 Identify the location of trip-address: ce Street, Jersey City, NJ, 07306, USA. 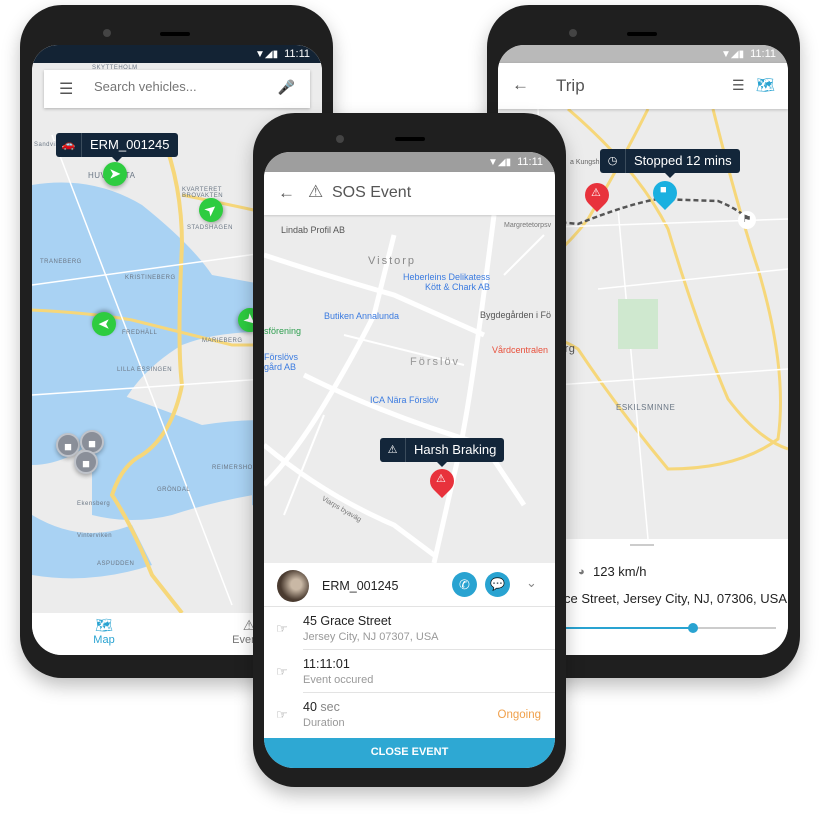
(676, 598).